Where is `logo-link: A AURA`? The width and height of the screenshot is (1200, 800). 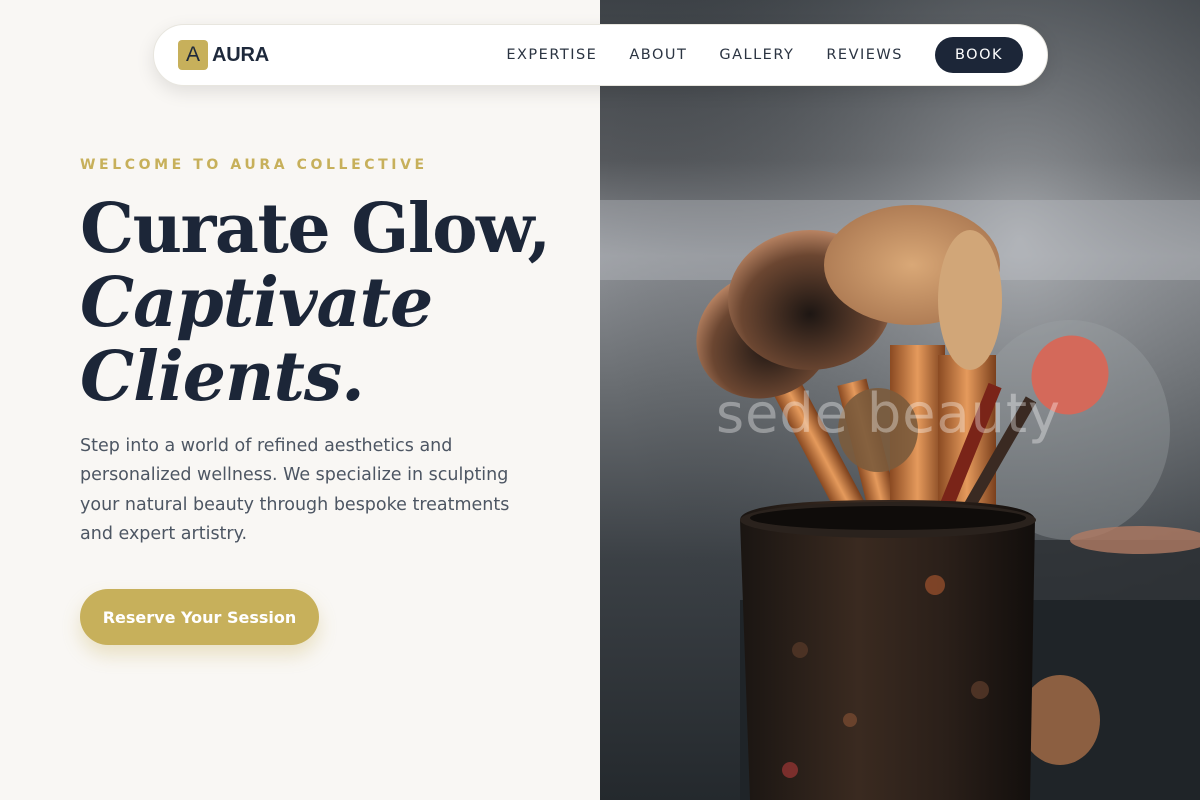
logo-link: A AURA is located at coordinates (223, 55).